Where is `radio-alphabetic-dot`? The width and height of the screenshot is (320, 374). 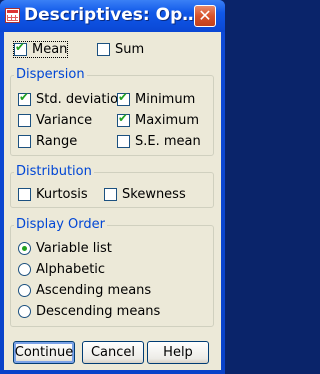
radio-alphabetic-dot is located at coordinates (24, 269).